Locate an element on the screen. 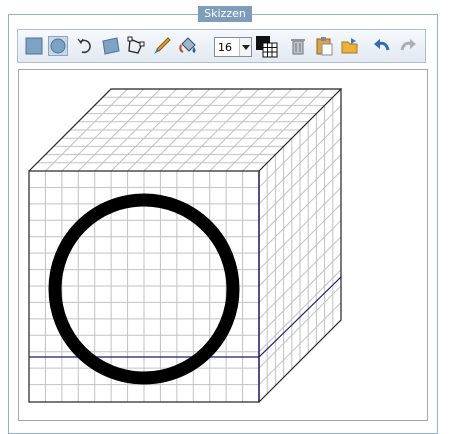 The width and height of the screenshot is (450, 434). rotate-icon is located at coordinates (84, 46).